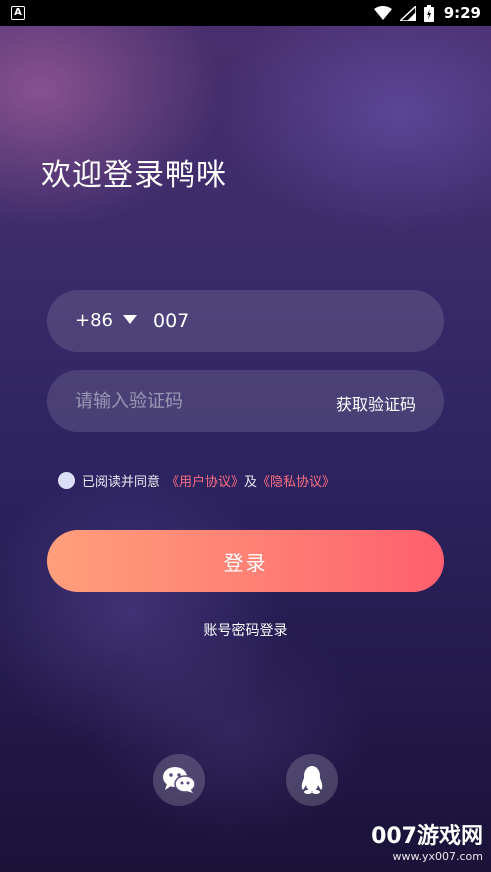 This screenshot has height=872, width=491. I want to click on verification-field: 获取验证码, so click(245, 401).